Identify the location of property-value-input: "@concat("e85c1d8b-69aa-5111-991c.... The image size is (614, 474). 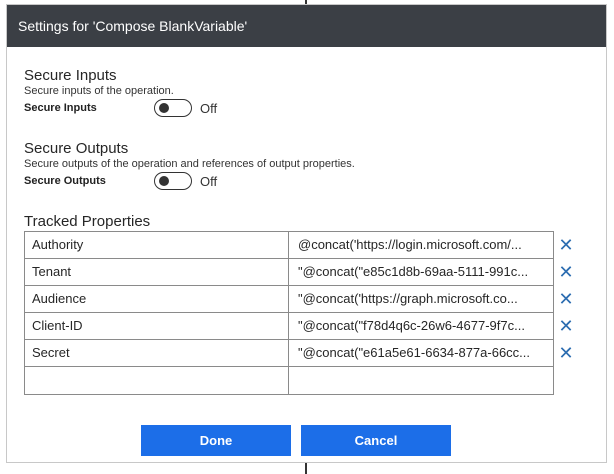
(421, 272).